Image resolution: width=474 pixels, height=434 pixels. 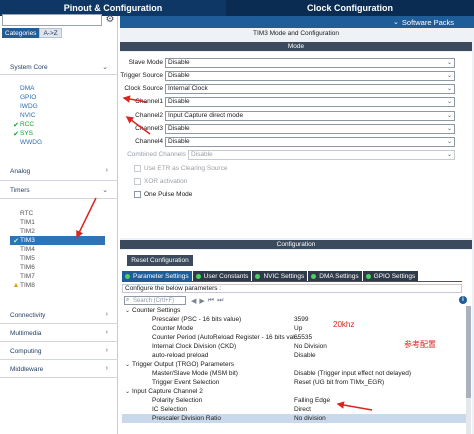 What do you see at coordinates (310, 62) in the screenshot?
I see `slave-mode-select: Disable ⌄` at bounding box center [310, 62].